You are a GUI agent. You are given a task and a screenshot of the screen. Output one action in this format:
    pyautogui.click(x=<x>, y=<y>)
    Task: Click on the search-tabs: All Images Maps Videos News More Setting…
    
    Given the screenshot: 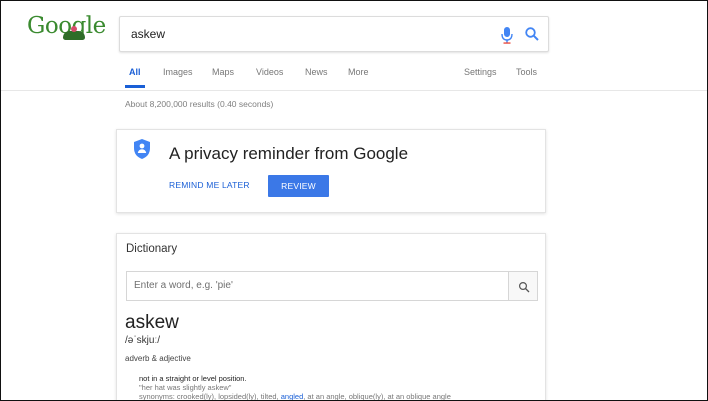 What is the action you would take?
    pyautogui.click(x=354, y=76)
    